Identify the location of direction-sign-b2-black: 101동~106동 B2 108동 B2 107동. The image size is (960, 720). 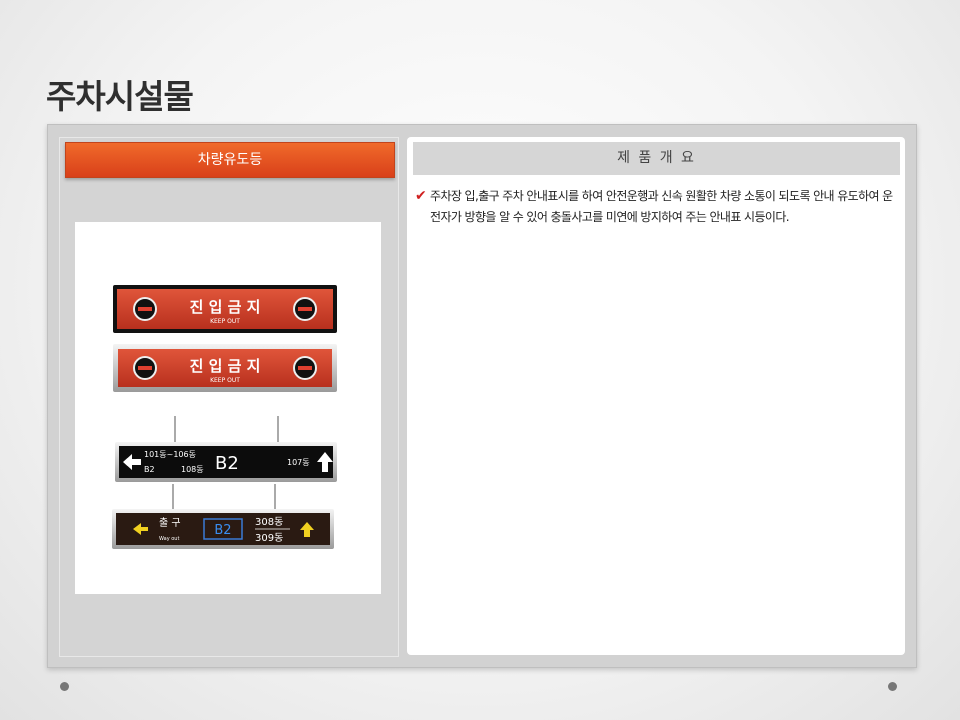
(226, 462).